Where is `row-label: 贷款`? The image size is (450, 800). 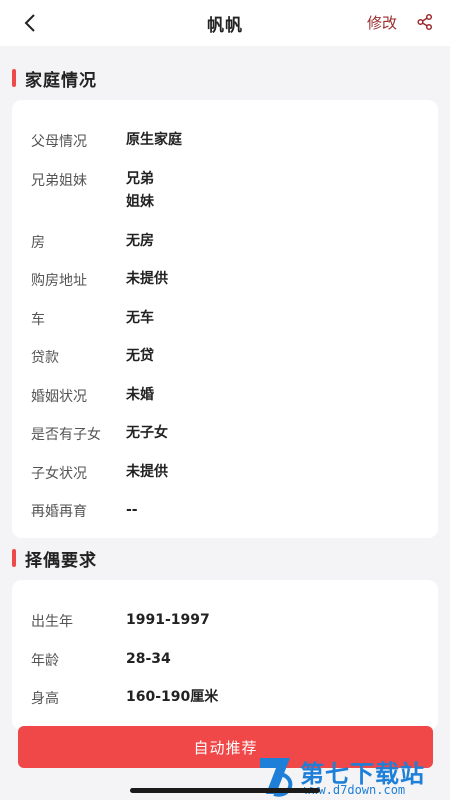 row-label: 贷款 is located at coordinates (45, 358).